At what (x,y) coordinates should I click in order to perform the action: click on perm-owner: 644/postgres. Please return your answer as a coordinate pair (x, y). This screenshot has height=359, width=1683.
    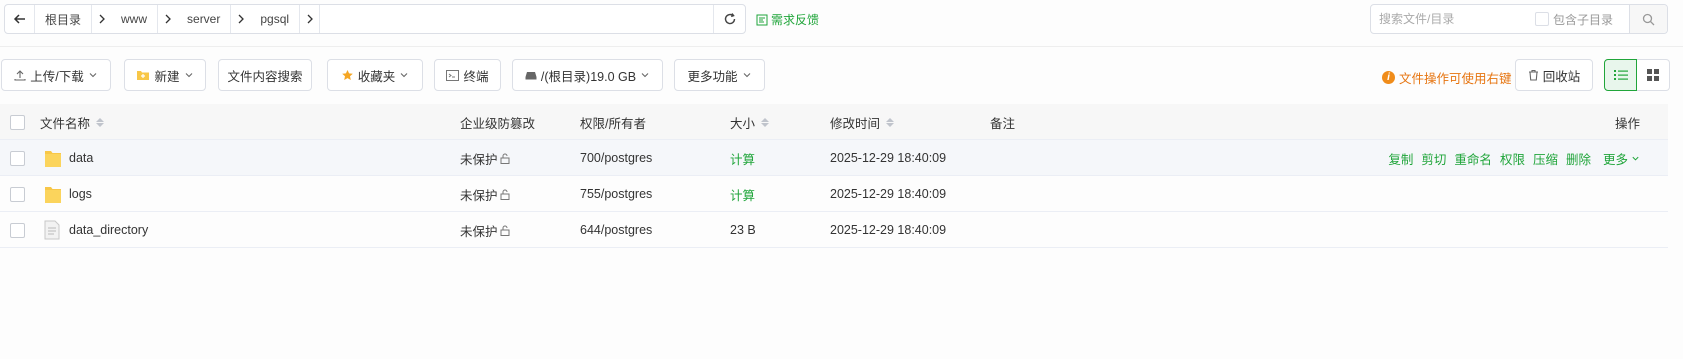
    Looking at the image, I should click on (616, 230).